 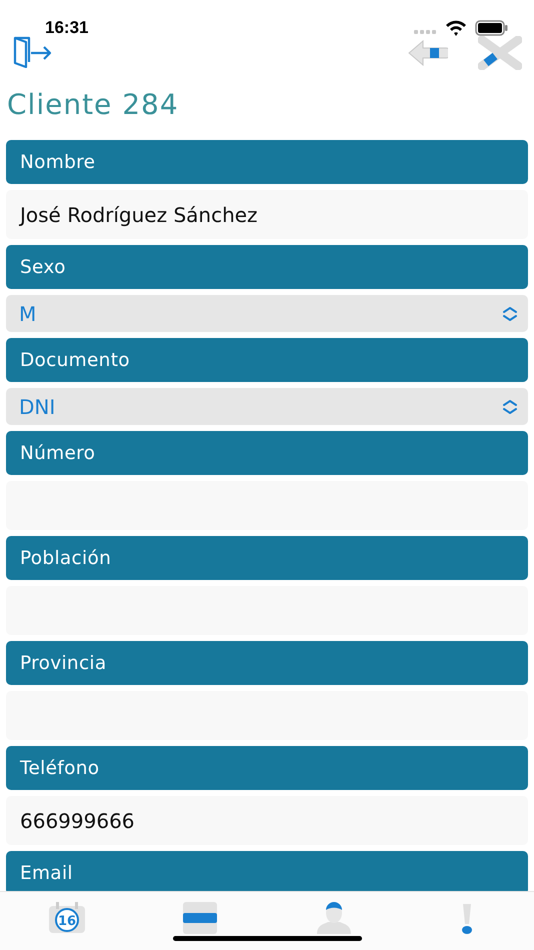 What do you see at coordinates (267, 313) in the screenshot?
I see `select-field: M` at bounding box center [267, 313].